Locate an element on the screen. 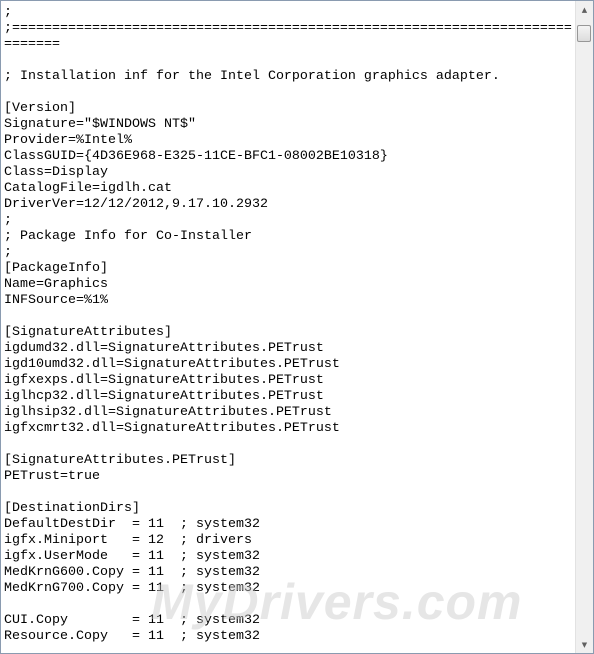 The image size is (594, 654). text-line: ======= is located at coordinates (32, 44).